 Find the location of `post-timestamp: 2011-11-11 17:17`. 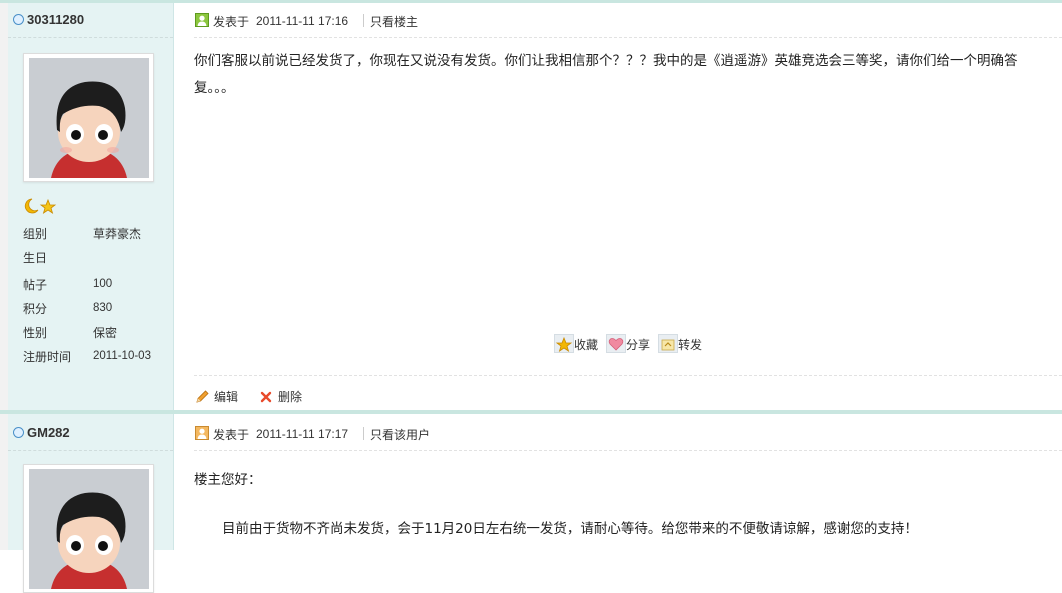

post-timestamp: 2011-11-11 17:17 is located at coordinates (302, 434).